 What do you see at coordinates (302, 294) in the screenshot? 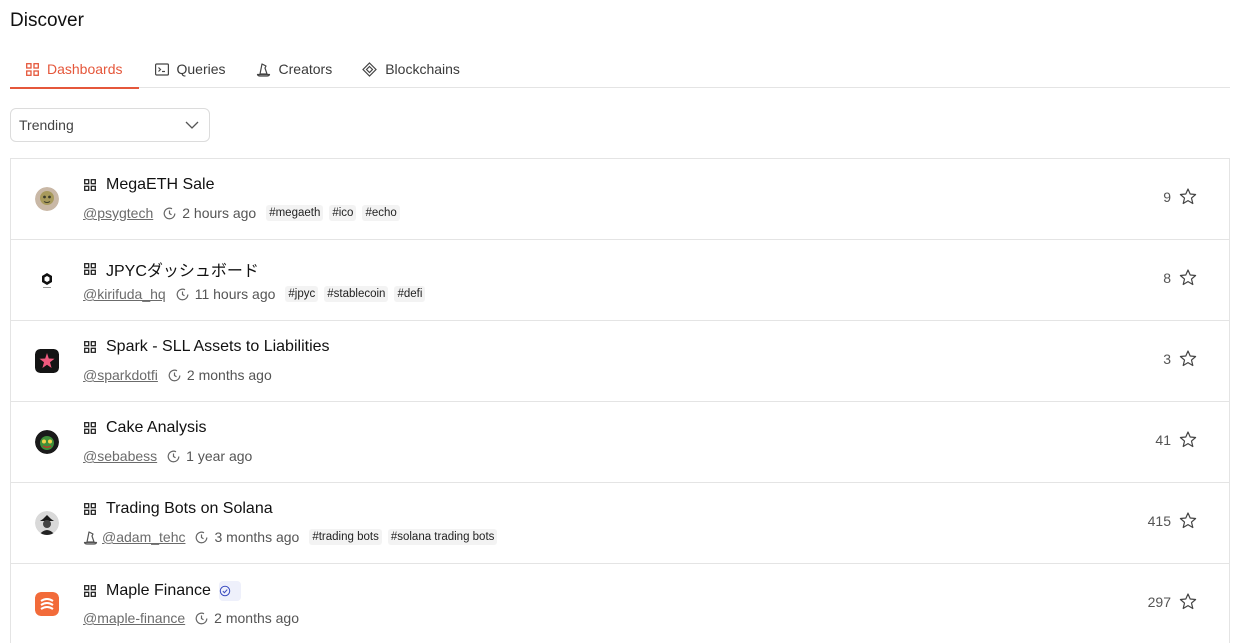
I see `tag: #jpyc` at bounding box center [302, 294].